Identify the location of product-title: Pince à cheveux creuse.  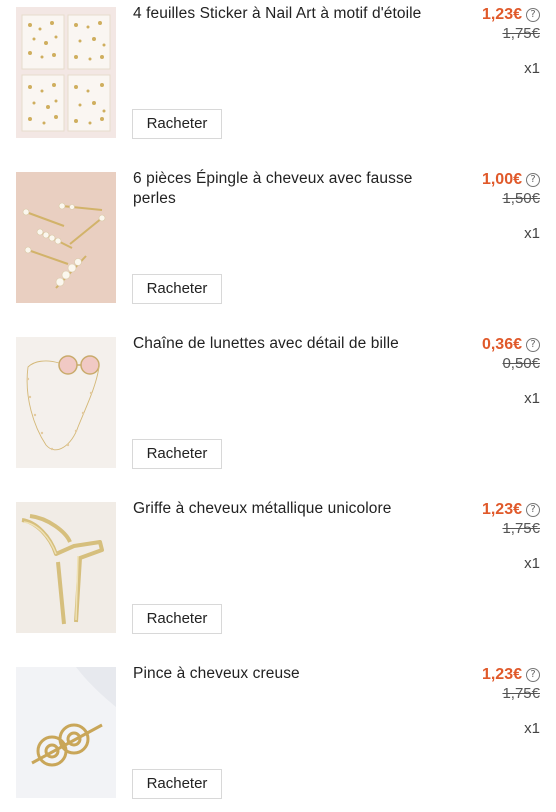
(283, 674).